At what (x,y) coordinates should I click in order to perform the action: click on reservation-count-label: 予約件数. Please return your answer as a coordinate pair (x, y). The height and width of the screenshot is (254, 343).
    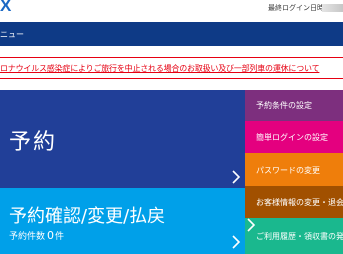
    Looking at the image, I should click on (27, 237).